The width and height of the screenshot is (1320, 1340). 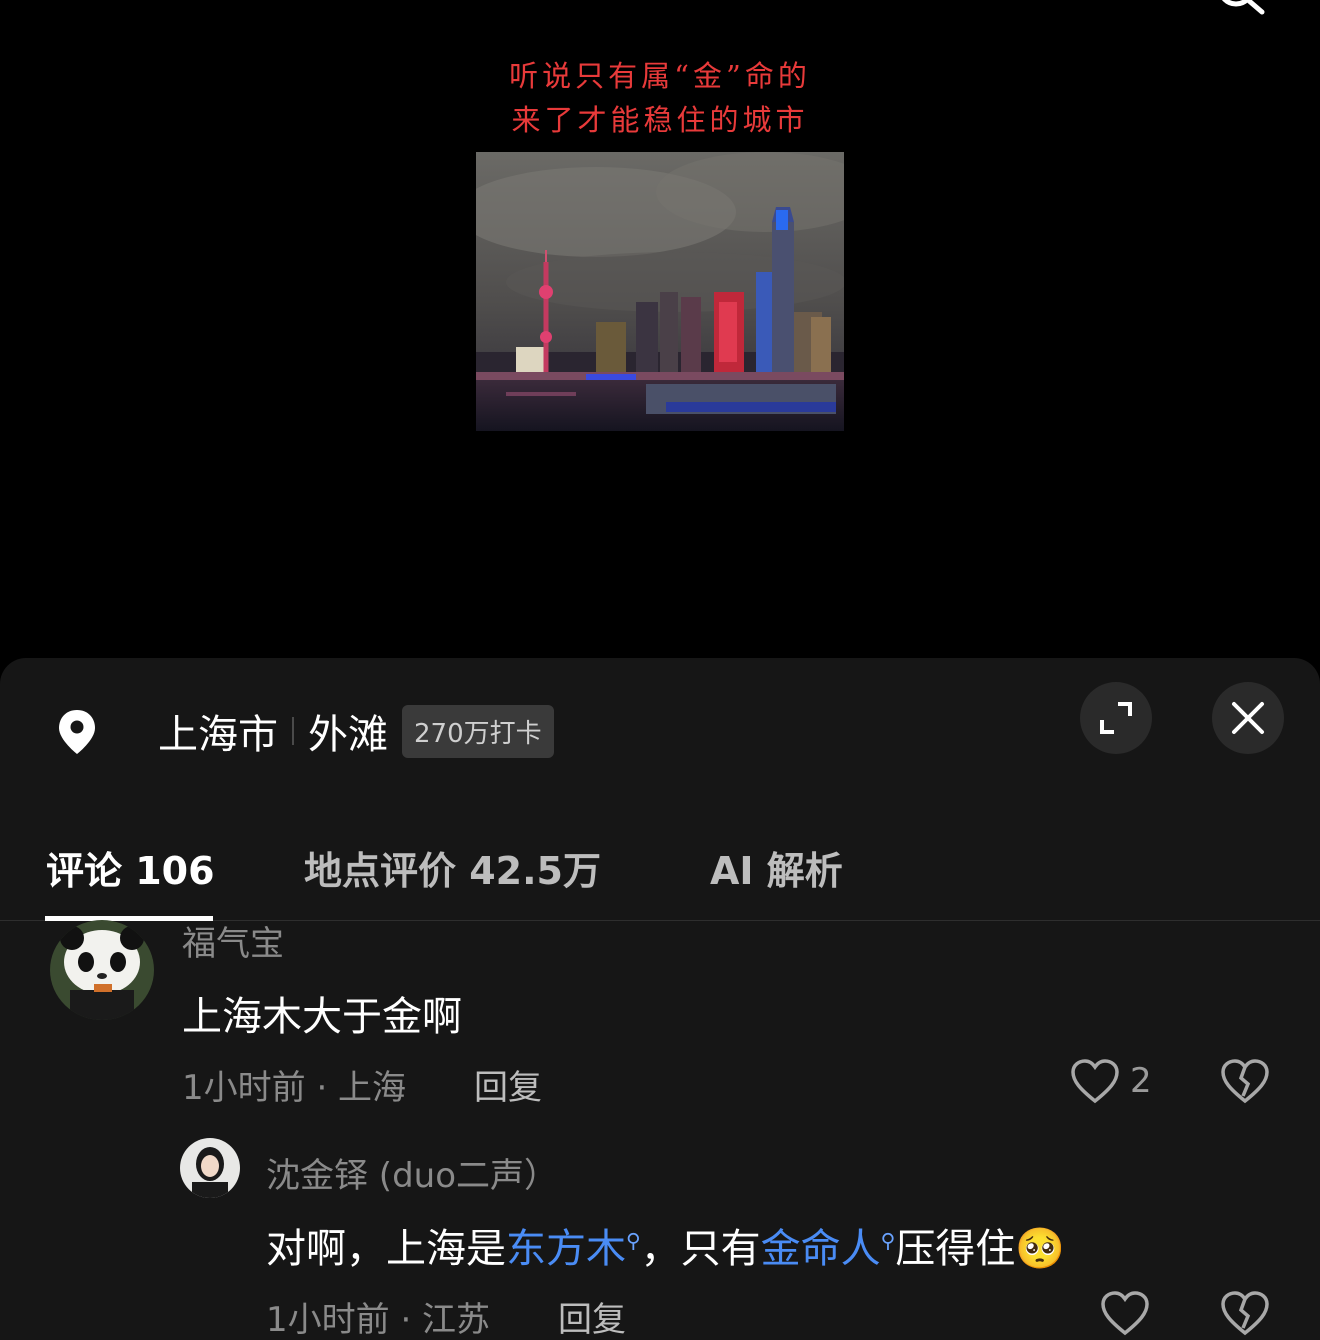 What do you see at coordinates (776, 867) in the screenshot?
I see `tab-ai-analysis: AI 解析` at bounding box center [776, 867].